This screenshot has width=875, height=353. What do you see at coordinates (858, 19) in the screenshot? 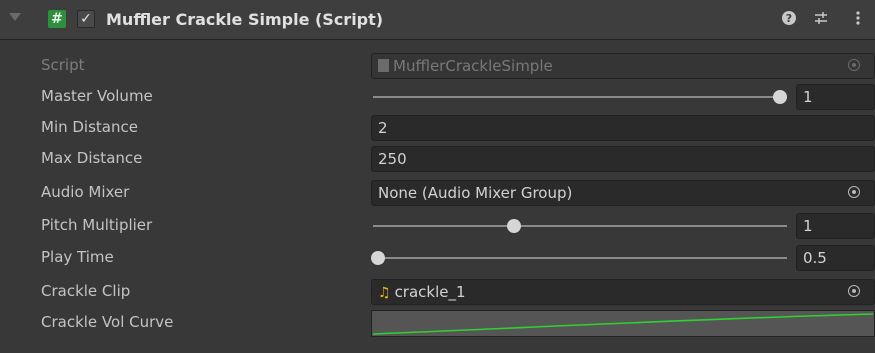
I see `kebab-menu-icon` at bounding box center [858, 19].